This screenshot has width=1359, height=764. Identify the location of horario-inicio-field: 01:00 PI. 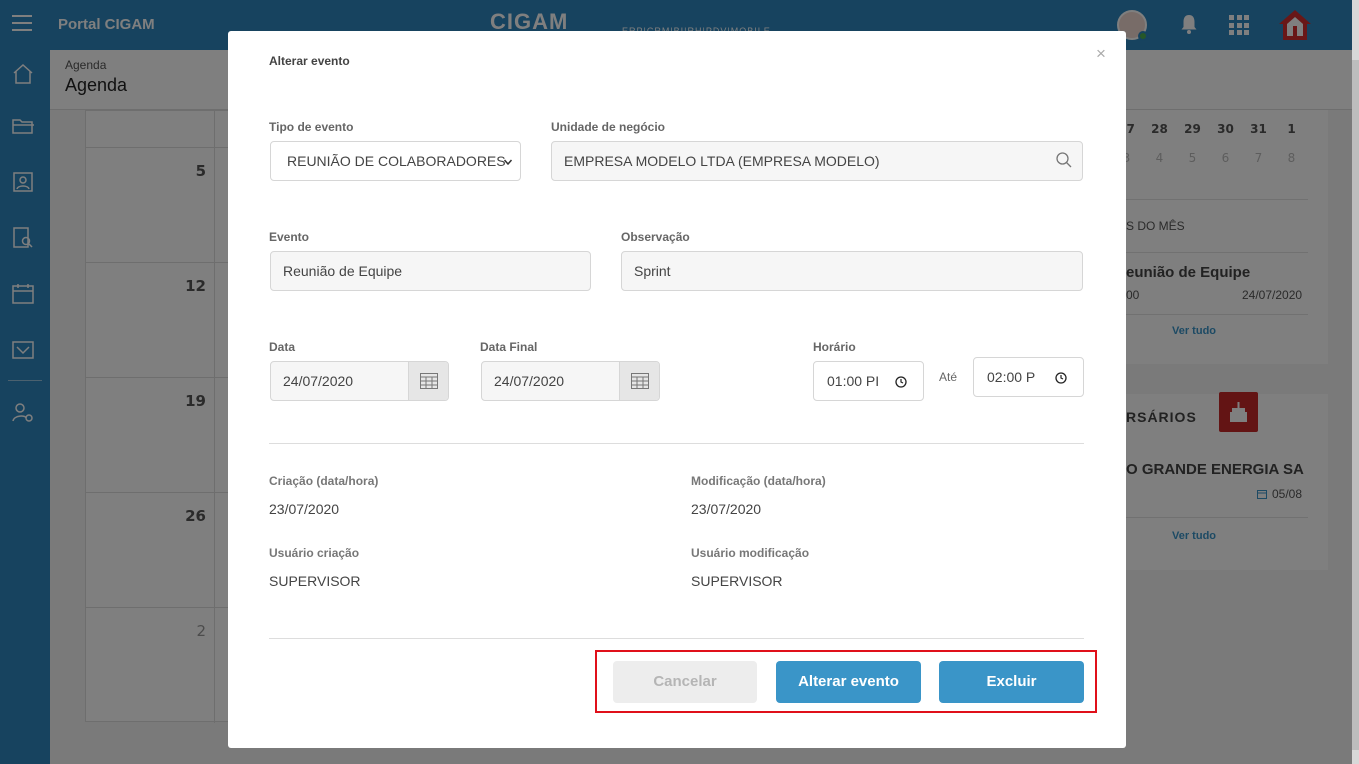
(868, 381).